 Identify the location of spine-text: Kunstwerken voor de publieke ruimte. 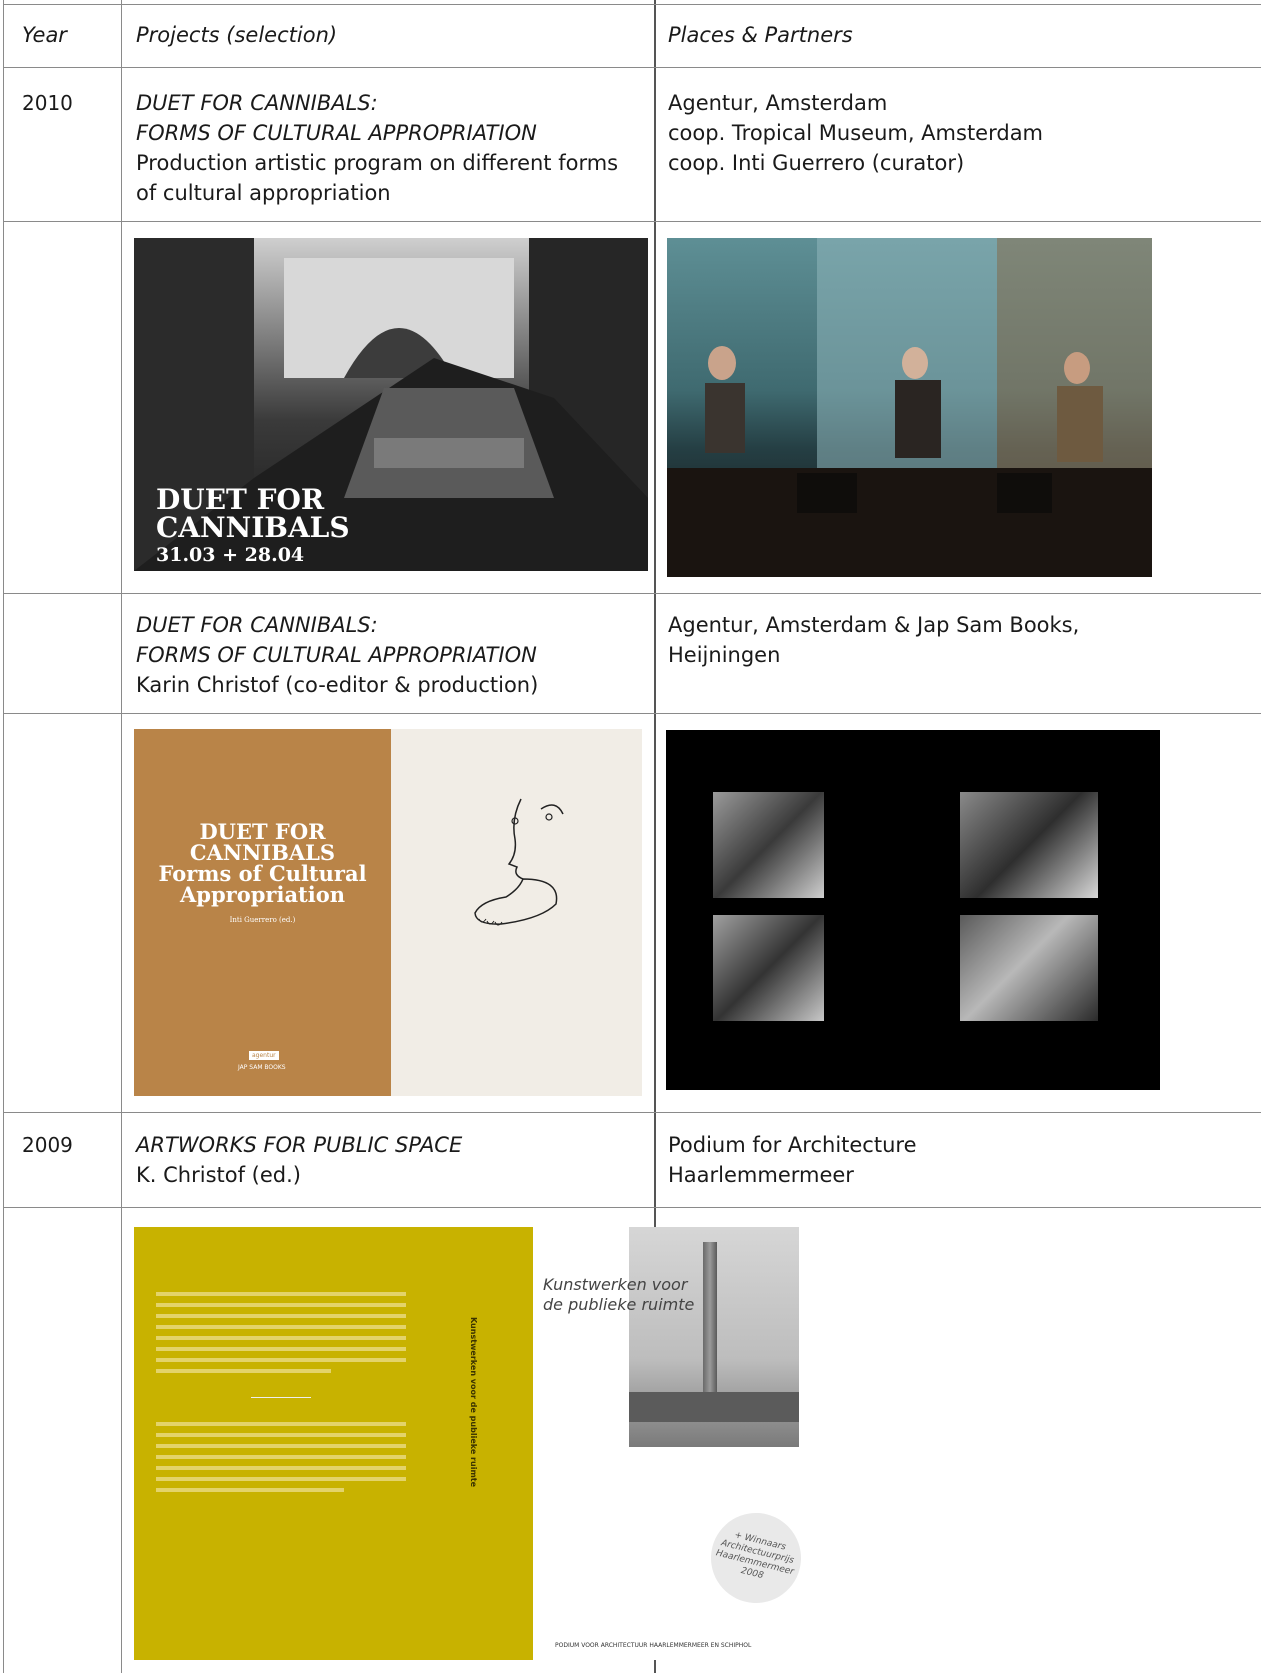
(473, 1402).